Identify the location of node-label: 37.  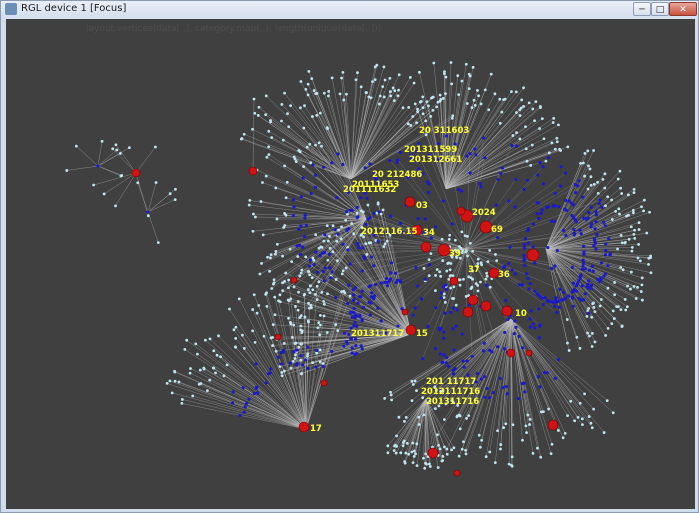
(474, 270).